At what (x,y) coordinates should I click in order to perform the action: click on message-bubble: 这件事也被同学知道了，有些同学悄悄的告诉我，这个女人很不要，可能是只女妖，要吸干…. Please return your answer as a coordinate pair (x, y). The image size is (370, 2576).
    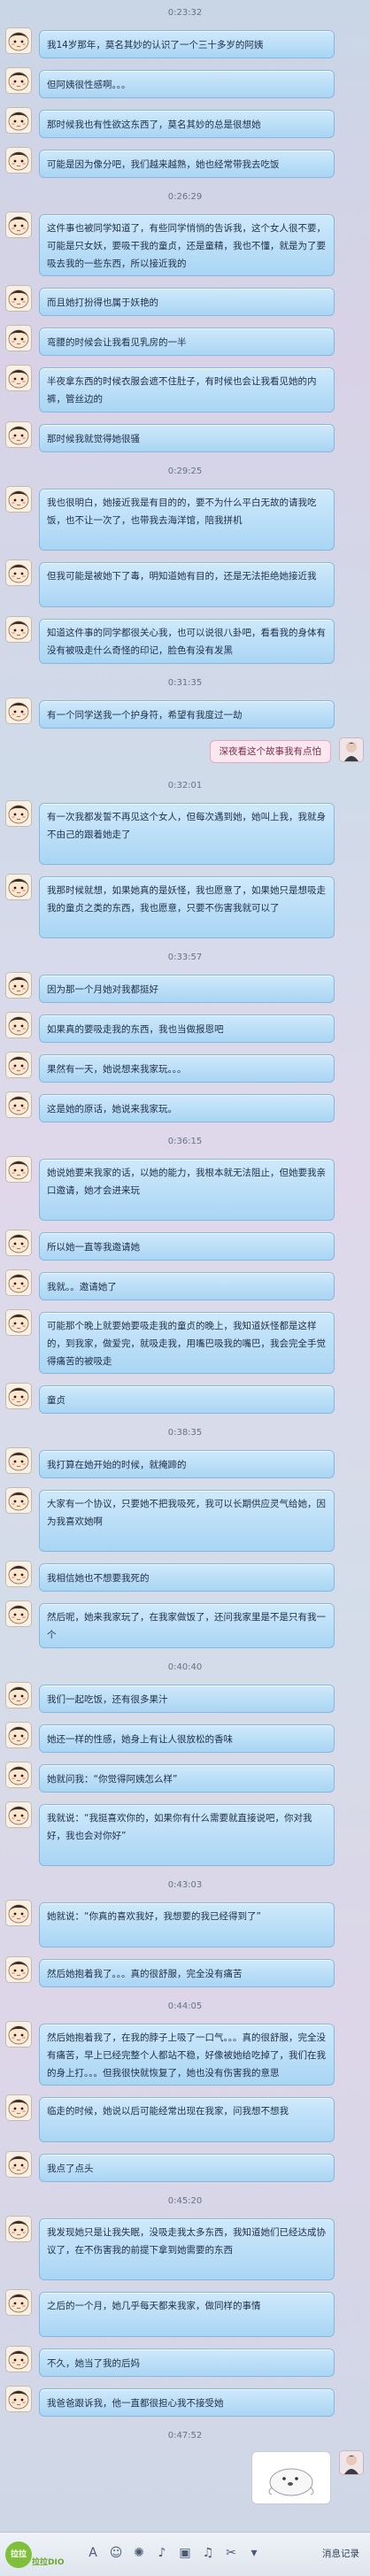
    Looking at the image, I should click on (187, 245).